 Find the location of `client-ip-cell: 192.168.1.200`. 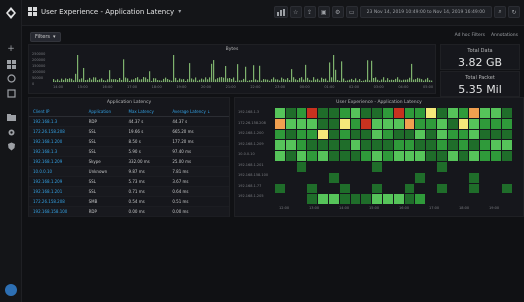

client-ip-cell: 192.168.1.200 is located at coordinates (57, 141).